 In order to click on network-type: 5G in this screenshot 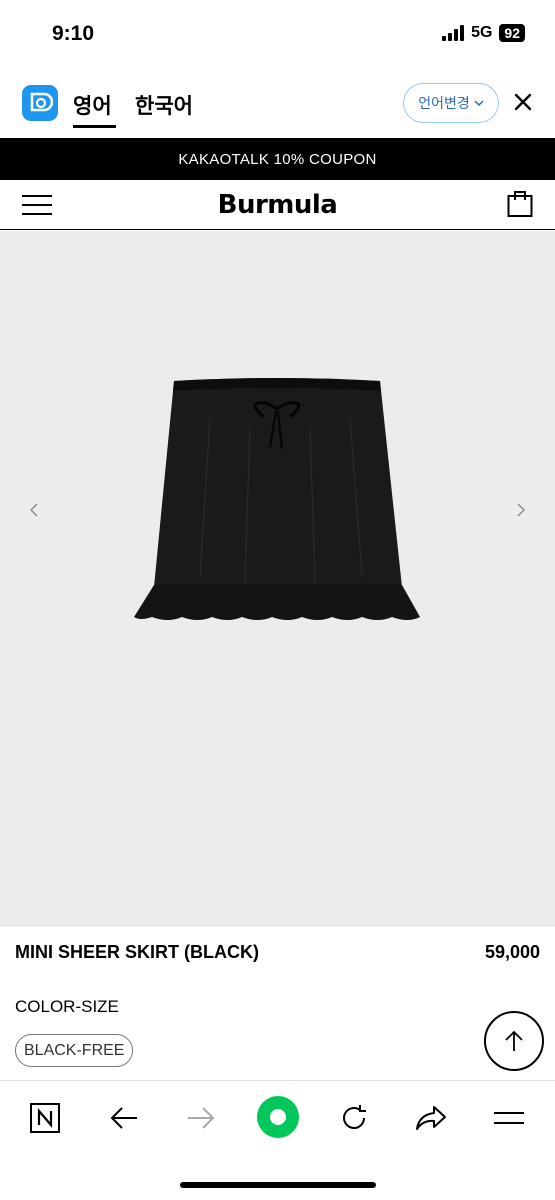, I will do `click(482, 32)`.